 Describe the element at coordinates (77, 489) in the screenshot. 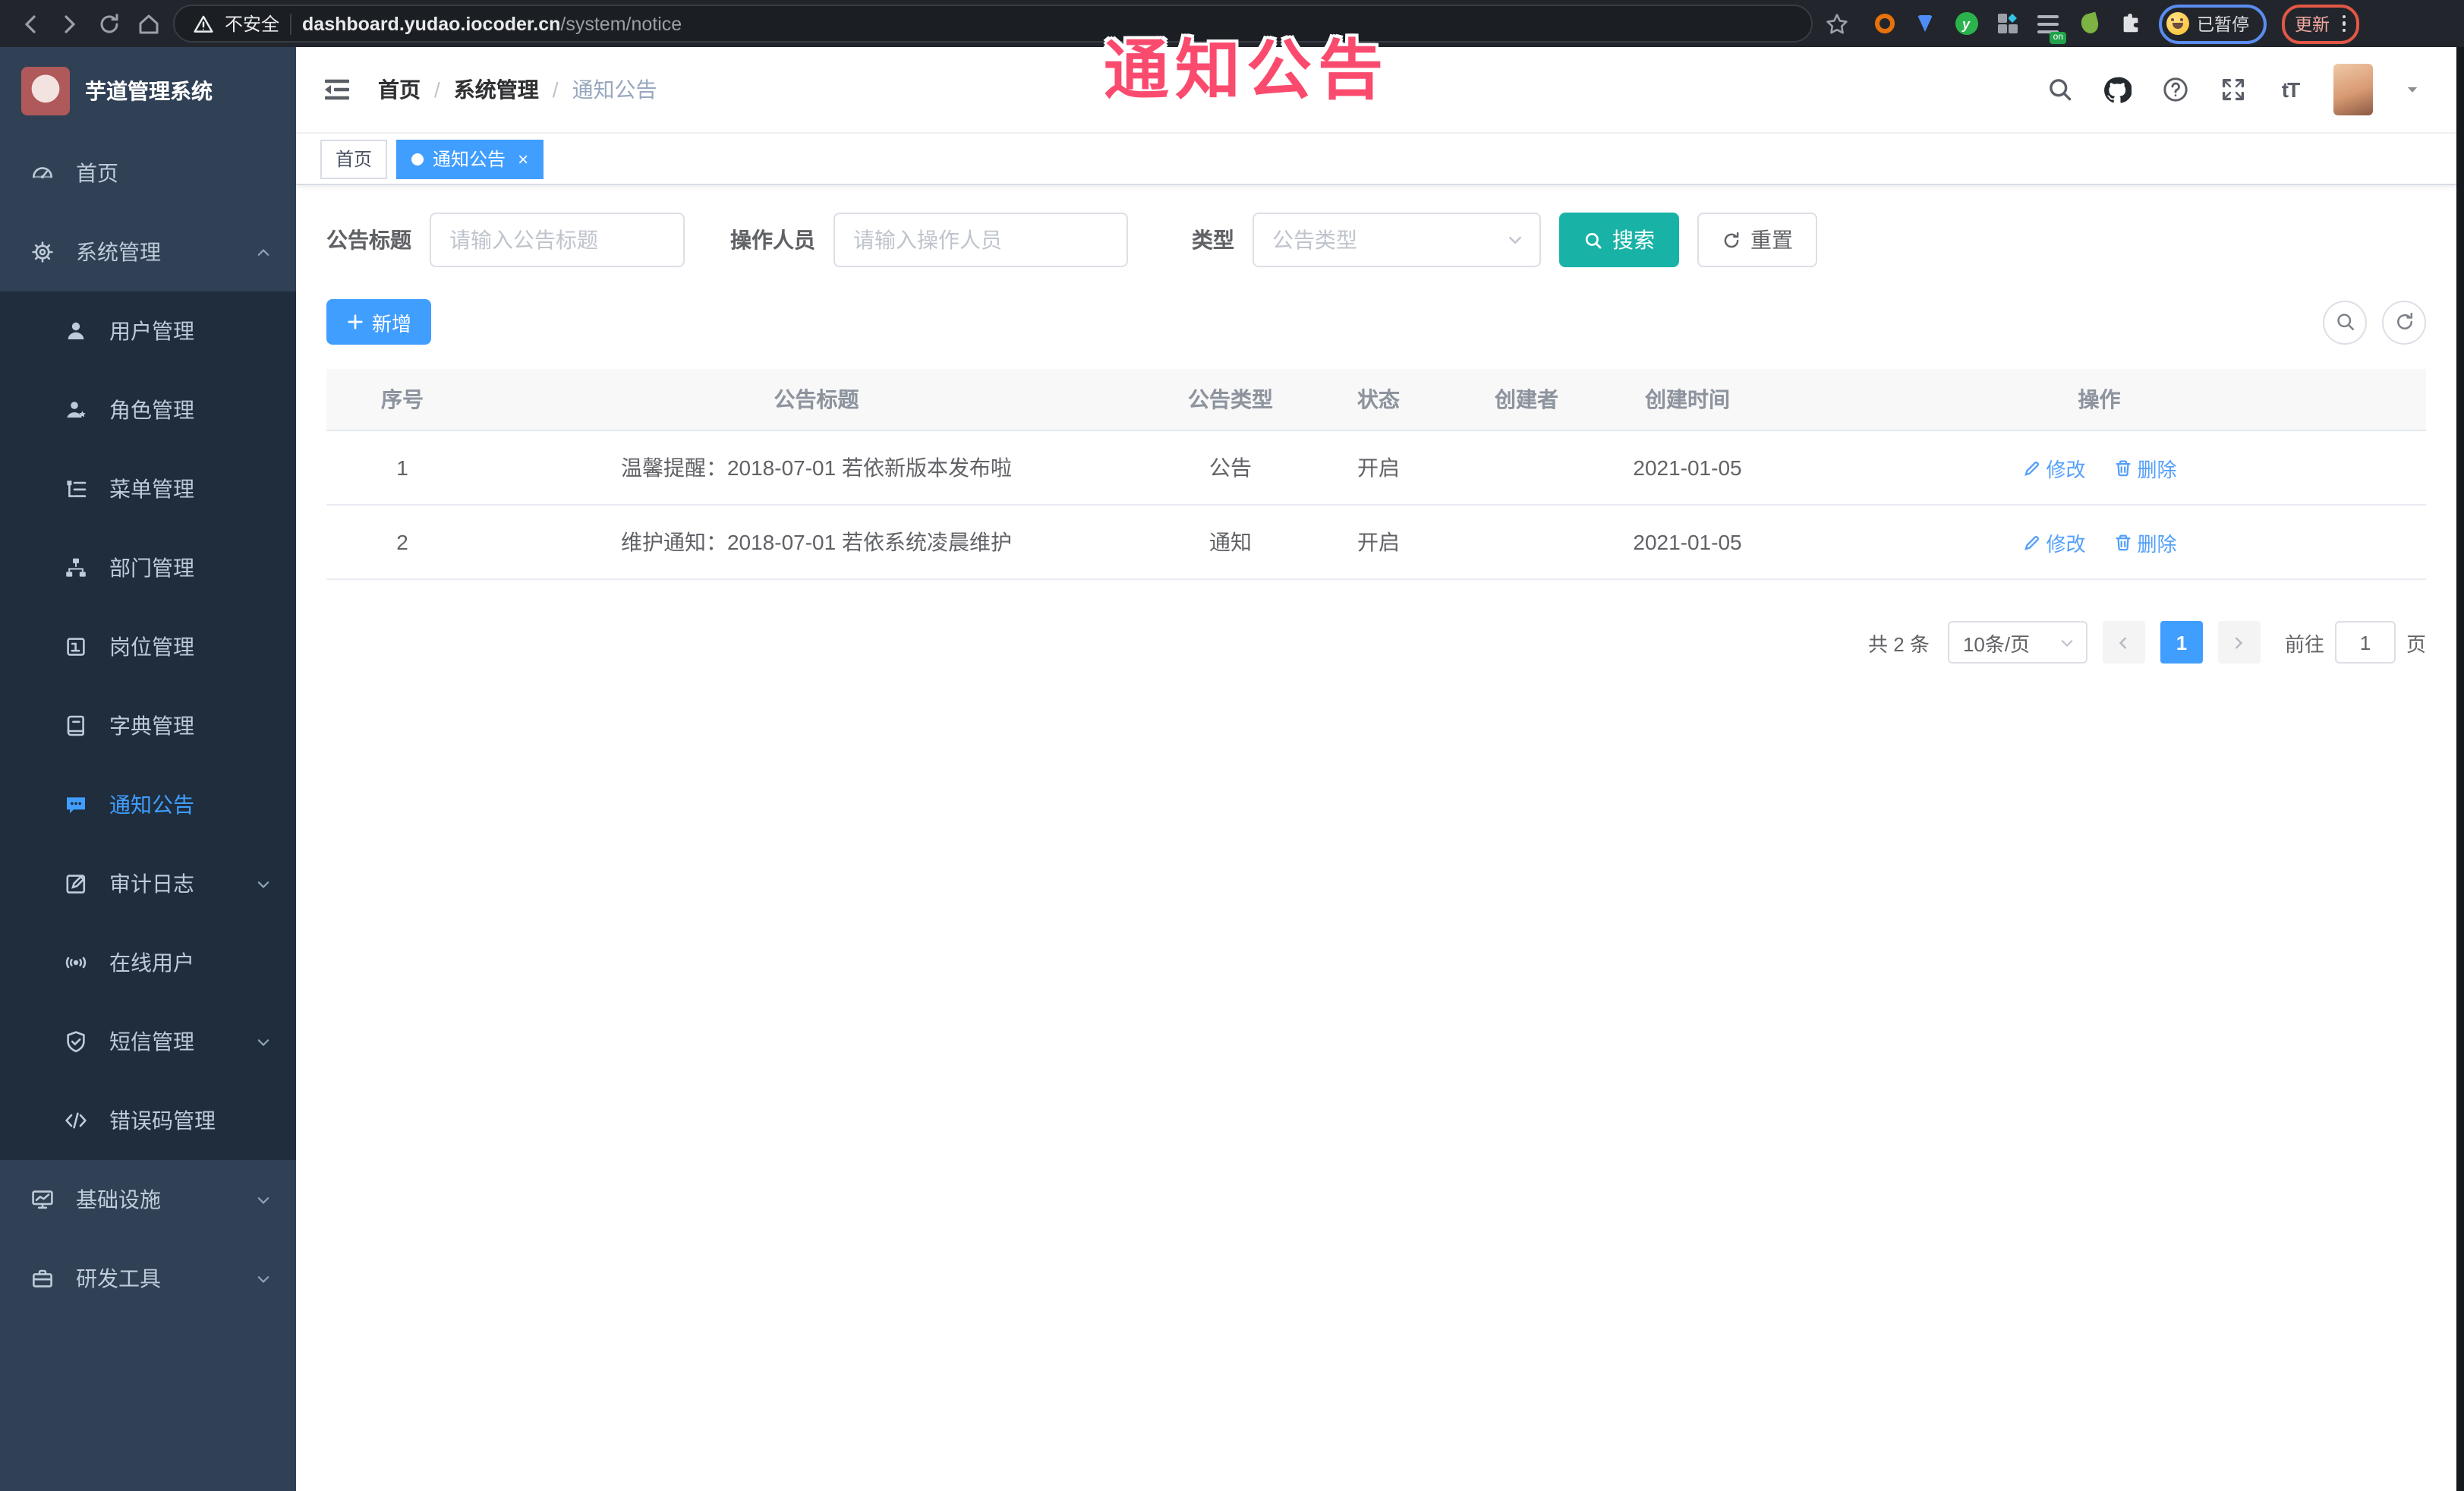

I see `menu-tree-icon` at that location.